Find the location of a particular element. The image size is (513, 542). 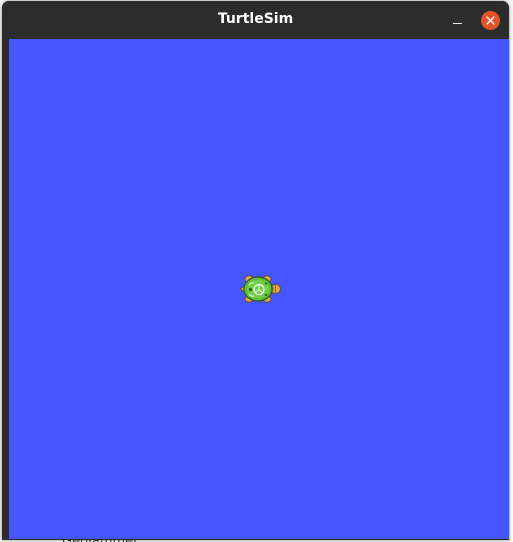

window-titlebar: TurtleSim is located at coordinates (255, 19).